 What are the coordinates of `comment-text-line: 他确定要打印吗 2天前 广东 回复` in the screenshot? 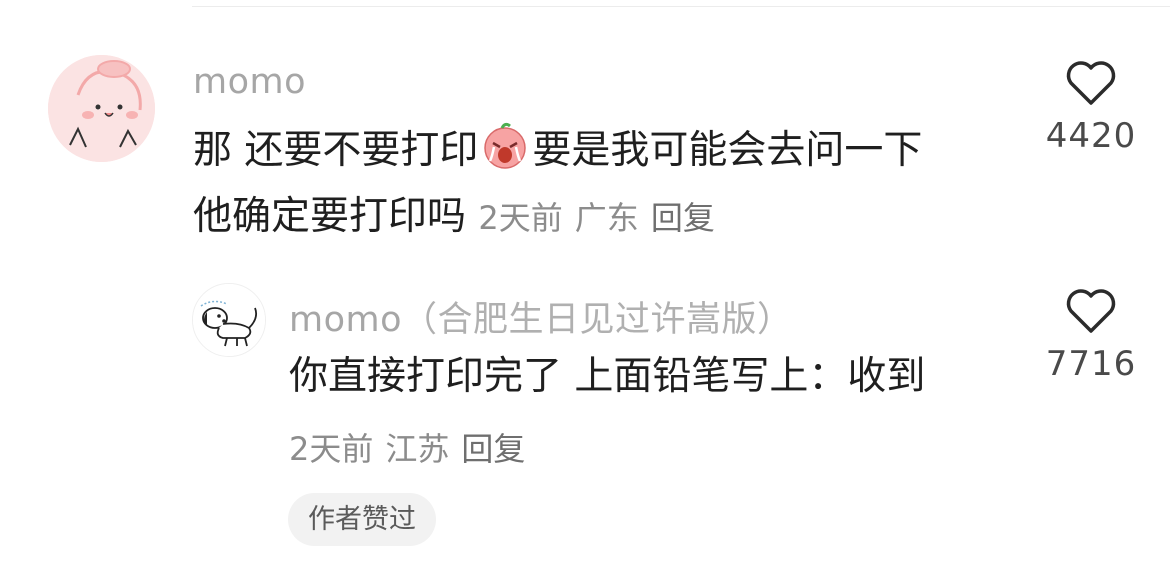 It's located at (460, 217).